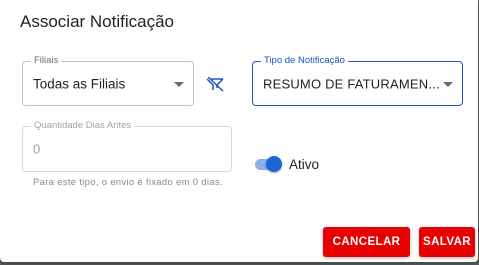 The height and width of the screenshot is (265, 479). I want to click on filter-off-icon, so click(215, 84).